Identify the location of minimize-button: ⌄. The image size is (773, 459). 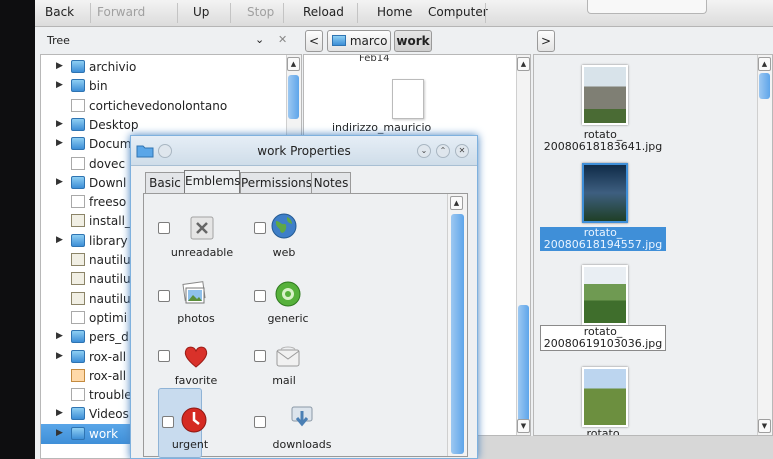
(424, 151).